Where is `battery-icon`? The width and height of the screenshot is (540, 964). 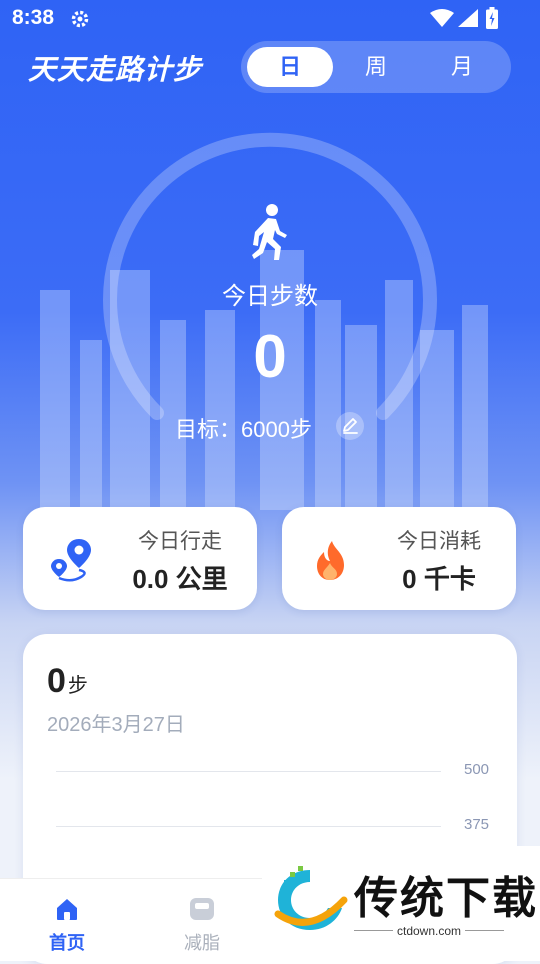 battery-icon is located at coordinates (492, 18).